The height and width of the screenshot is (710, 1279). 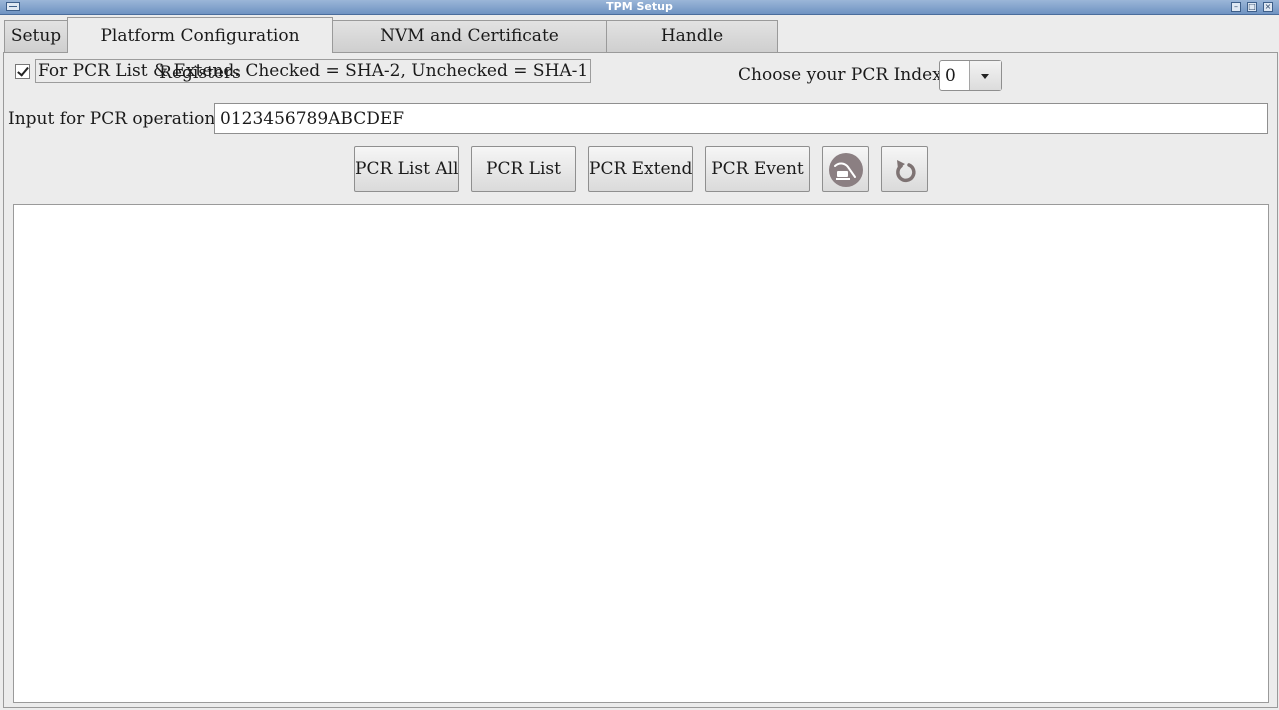 What do you see at coordinates (1268, 7) in the screenshot?
I see `close-icon: ×` at bounding box center [1268, 7].